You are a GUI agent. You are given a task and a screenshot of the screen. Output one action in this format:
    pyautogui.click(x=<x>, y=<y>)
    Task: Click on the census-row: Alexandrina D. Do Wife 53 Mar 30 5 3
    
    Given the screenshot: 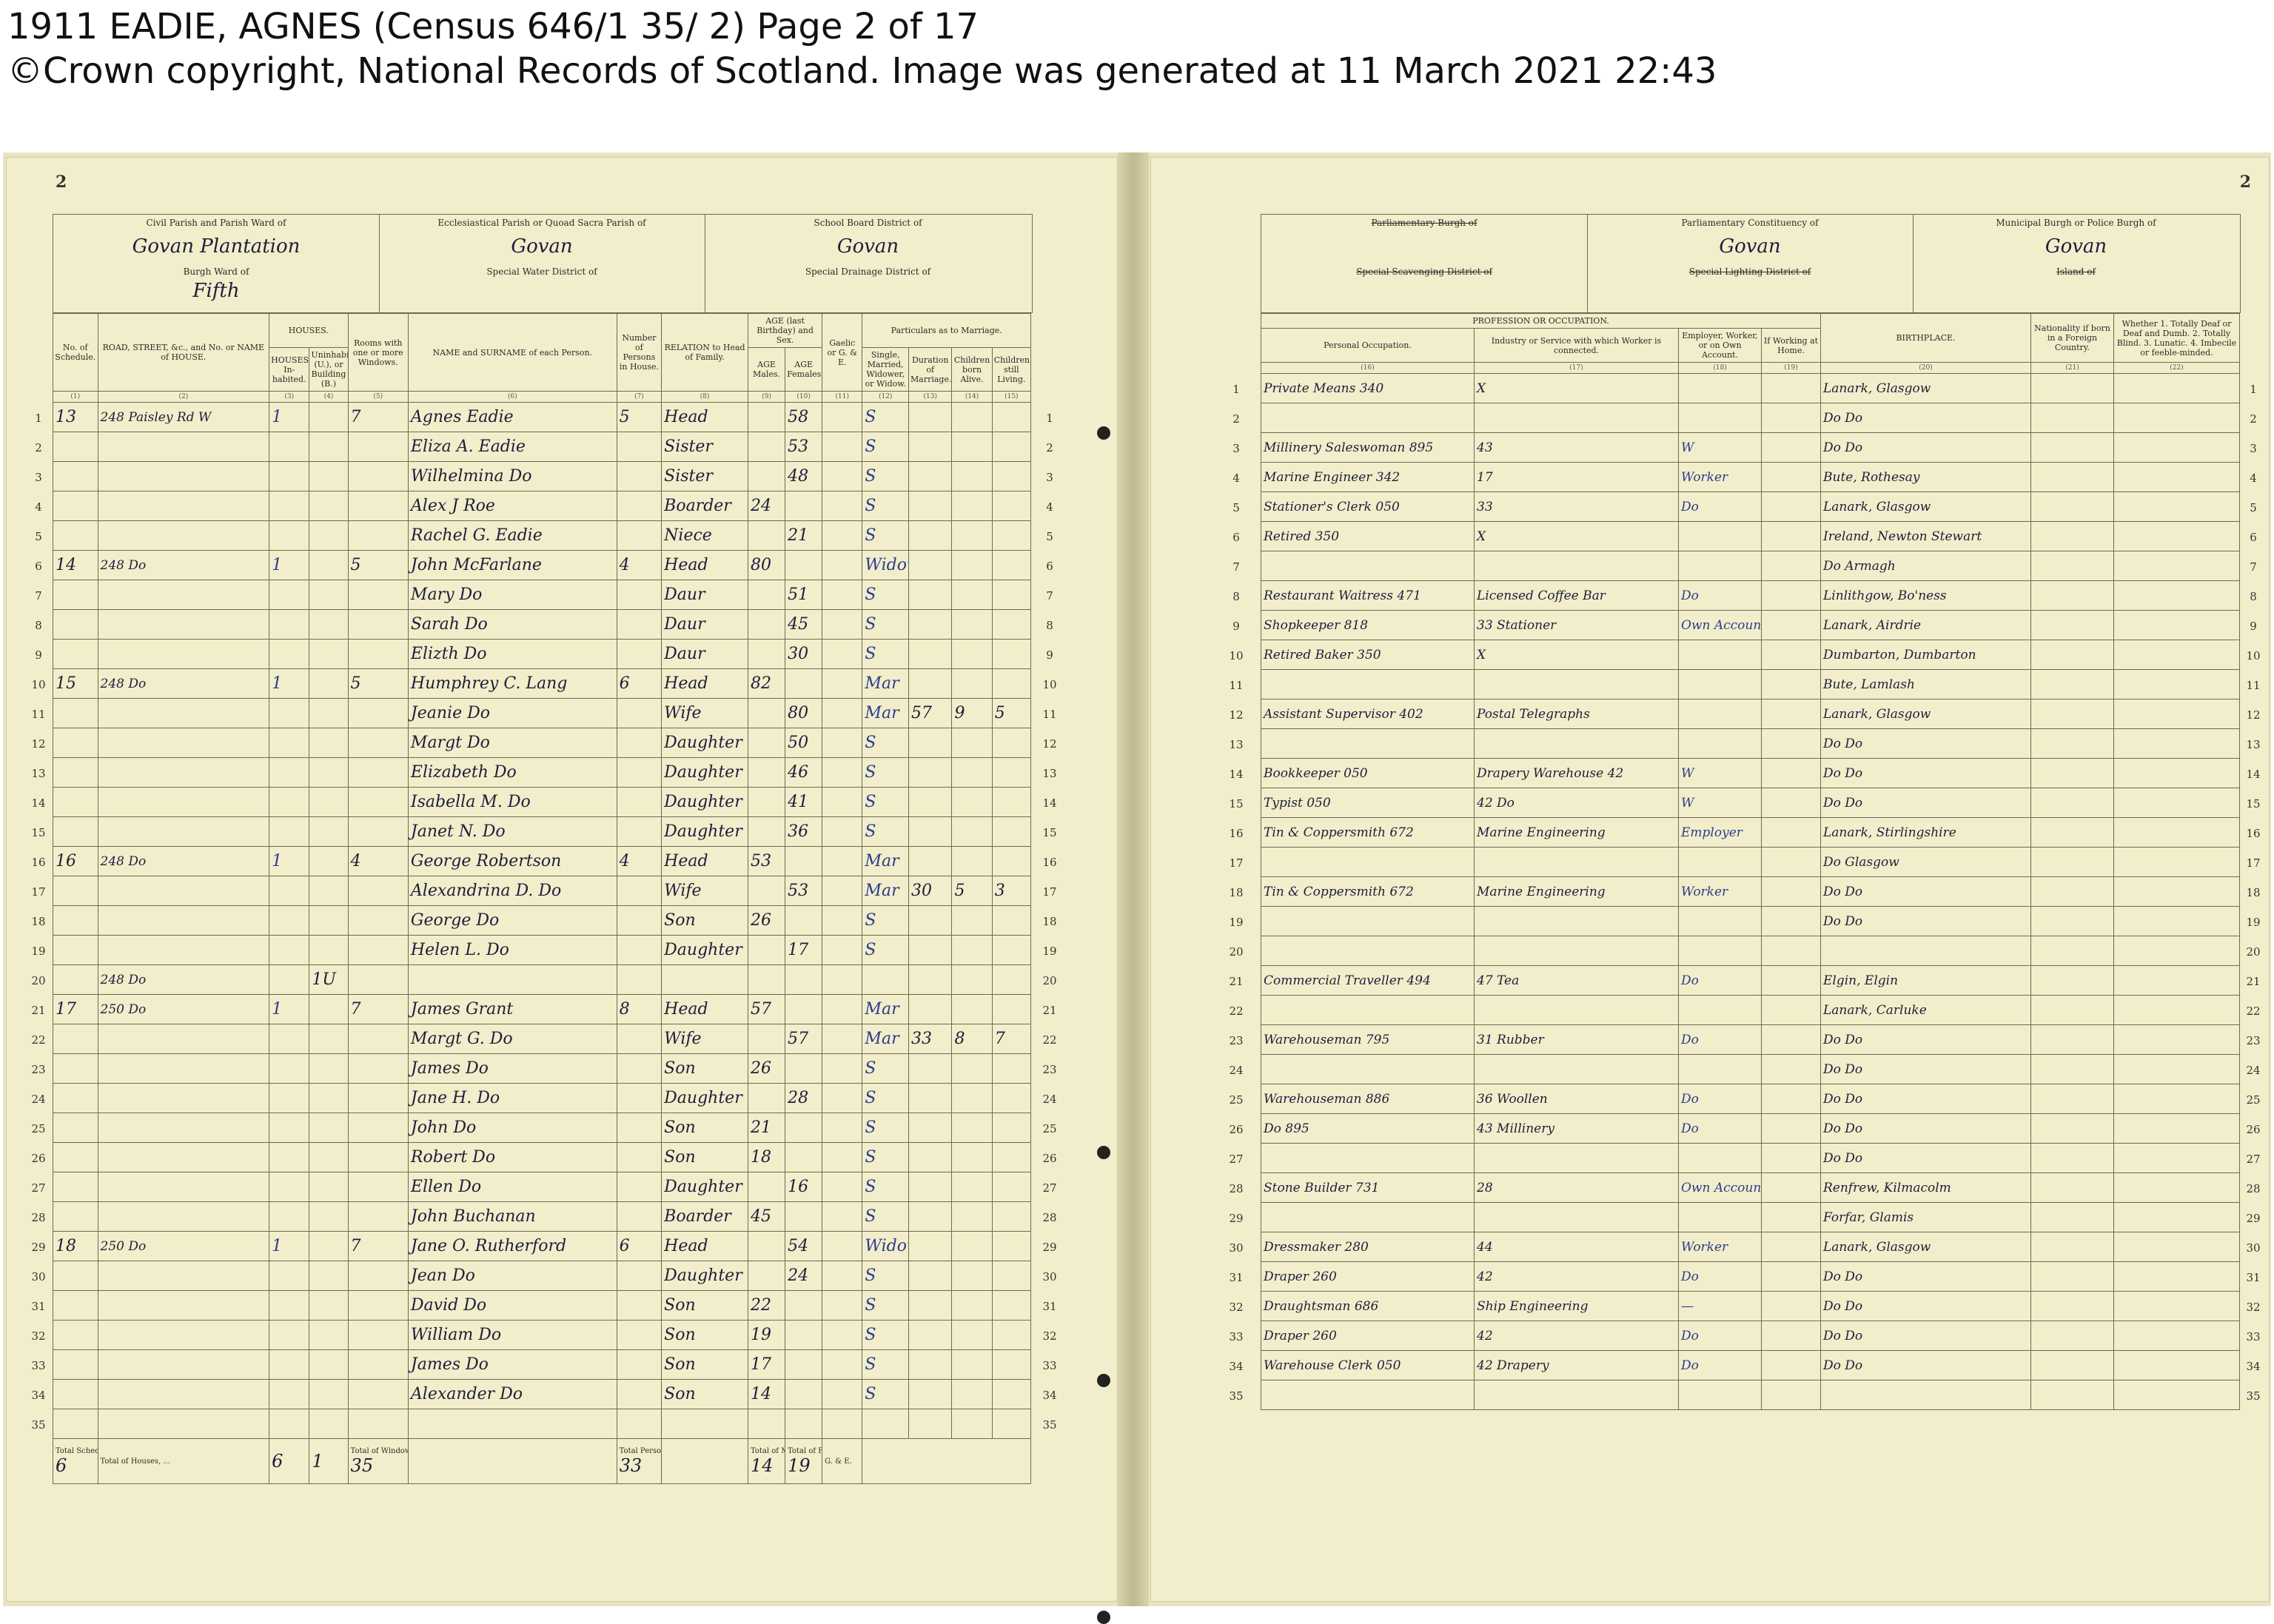 What is the action you would take?
    pyautogui.click(x=542, y=891)
    